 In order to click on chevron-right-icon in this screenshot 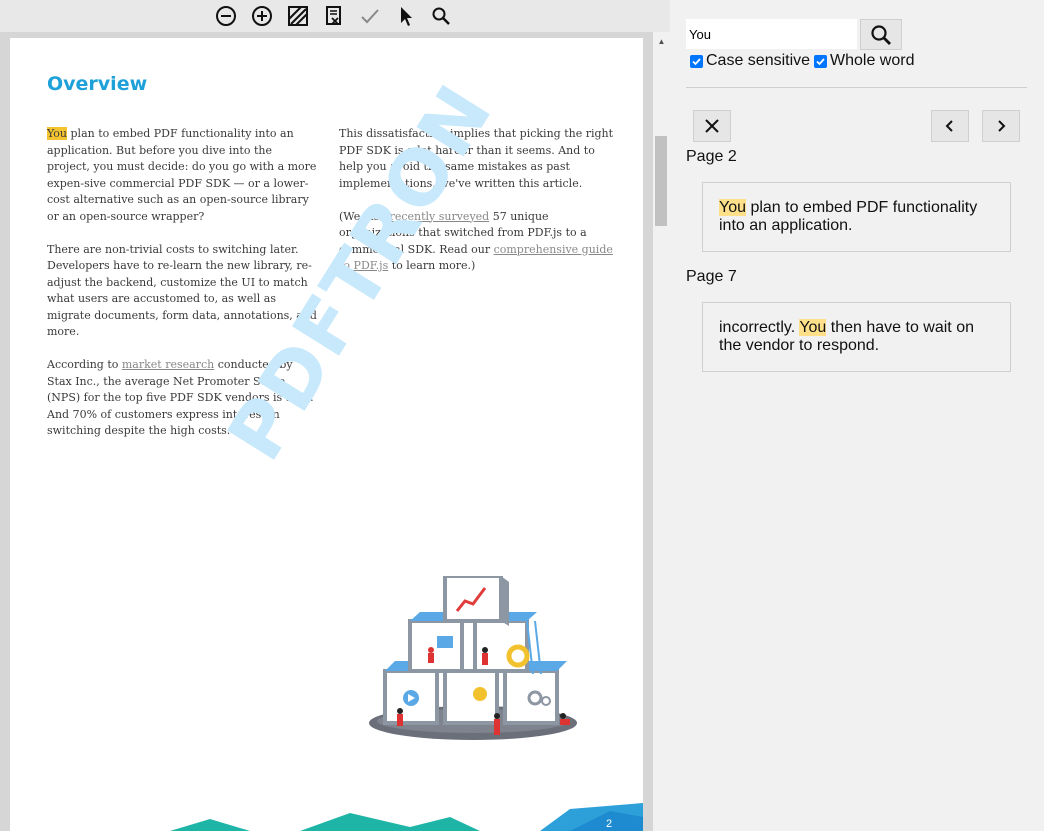, I will do `click(1002, 126)`.